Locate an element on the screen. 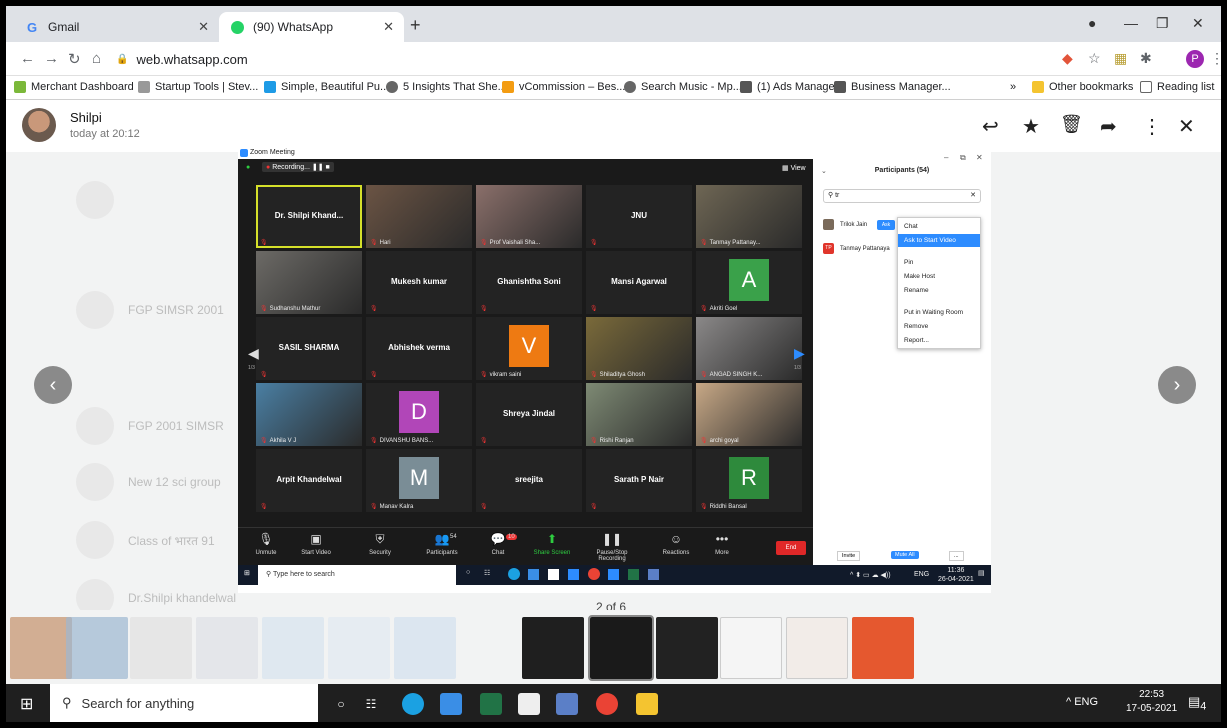  participant-tile: Mansi Agarwal 🎙 is located at coordinates (639, 282).